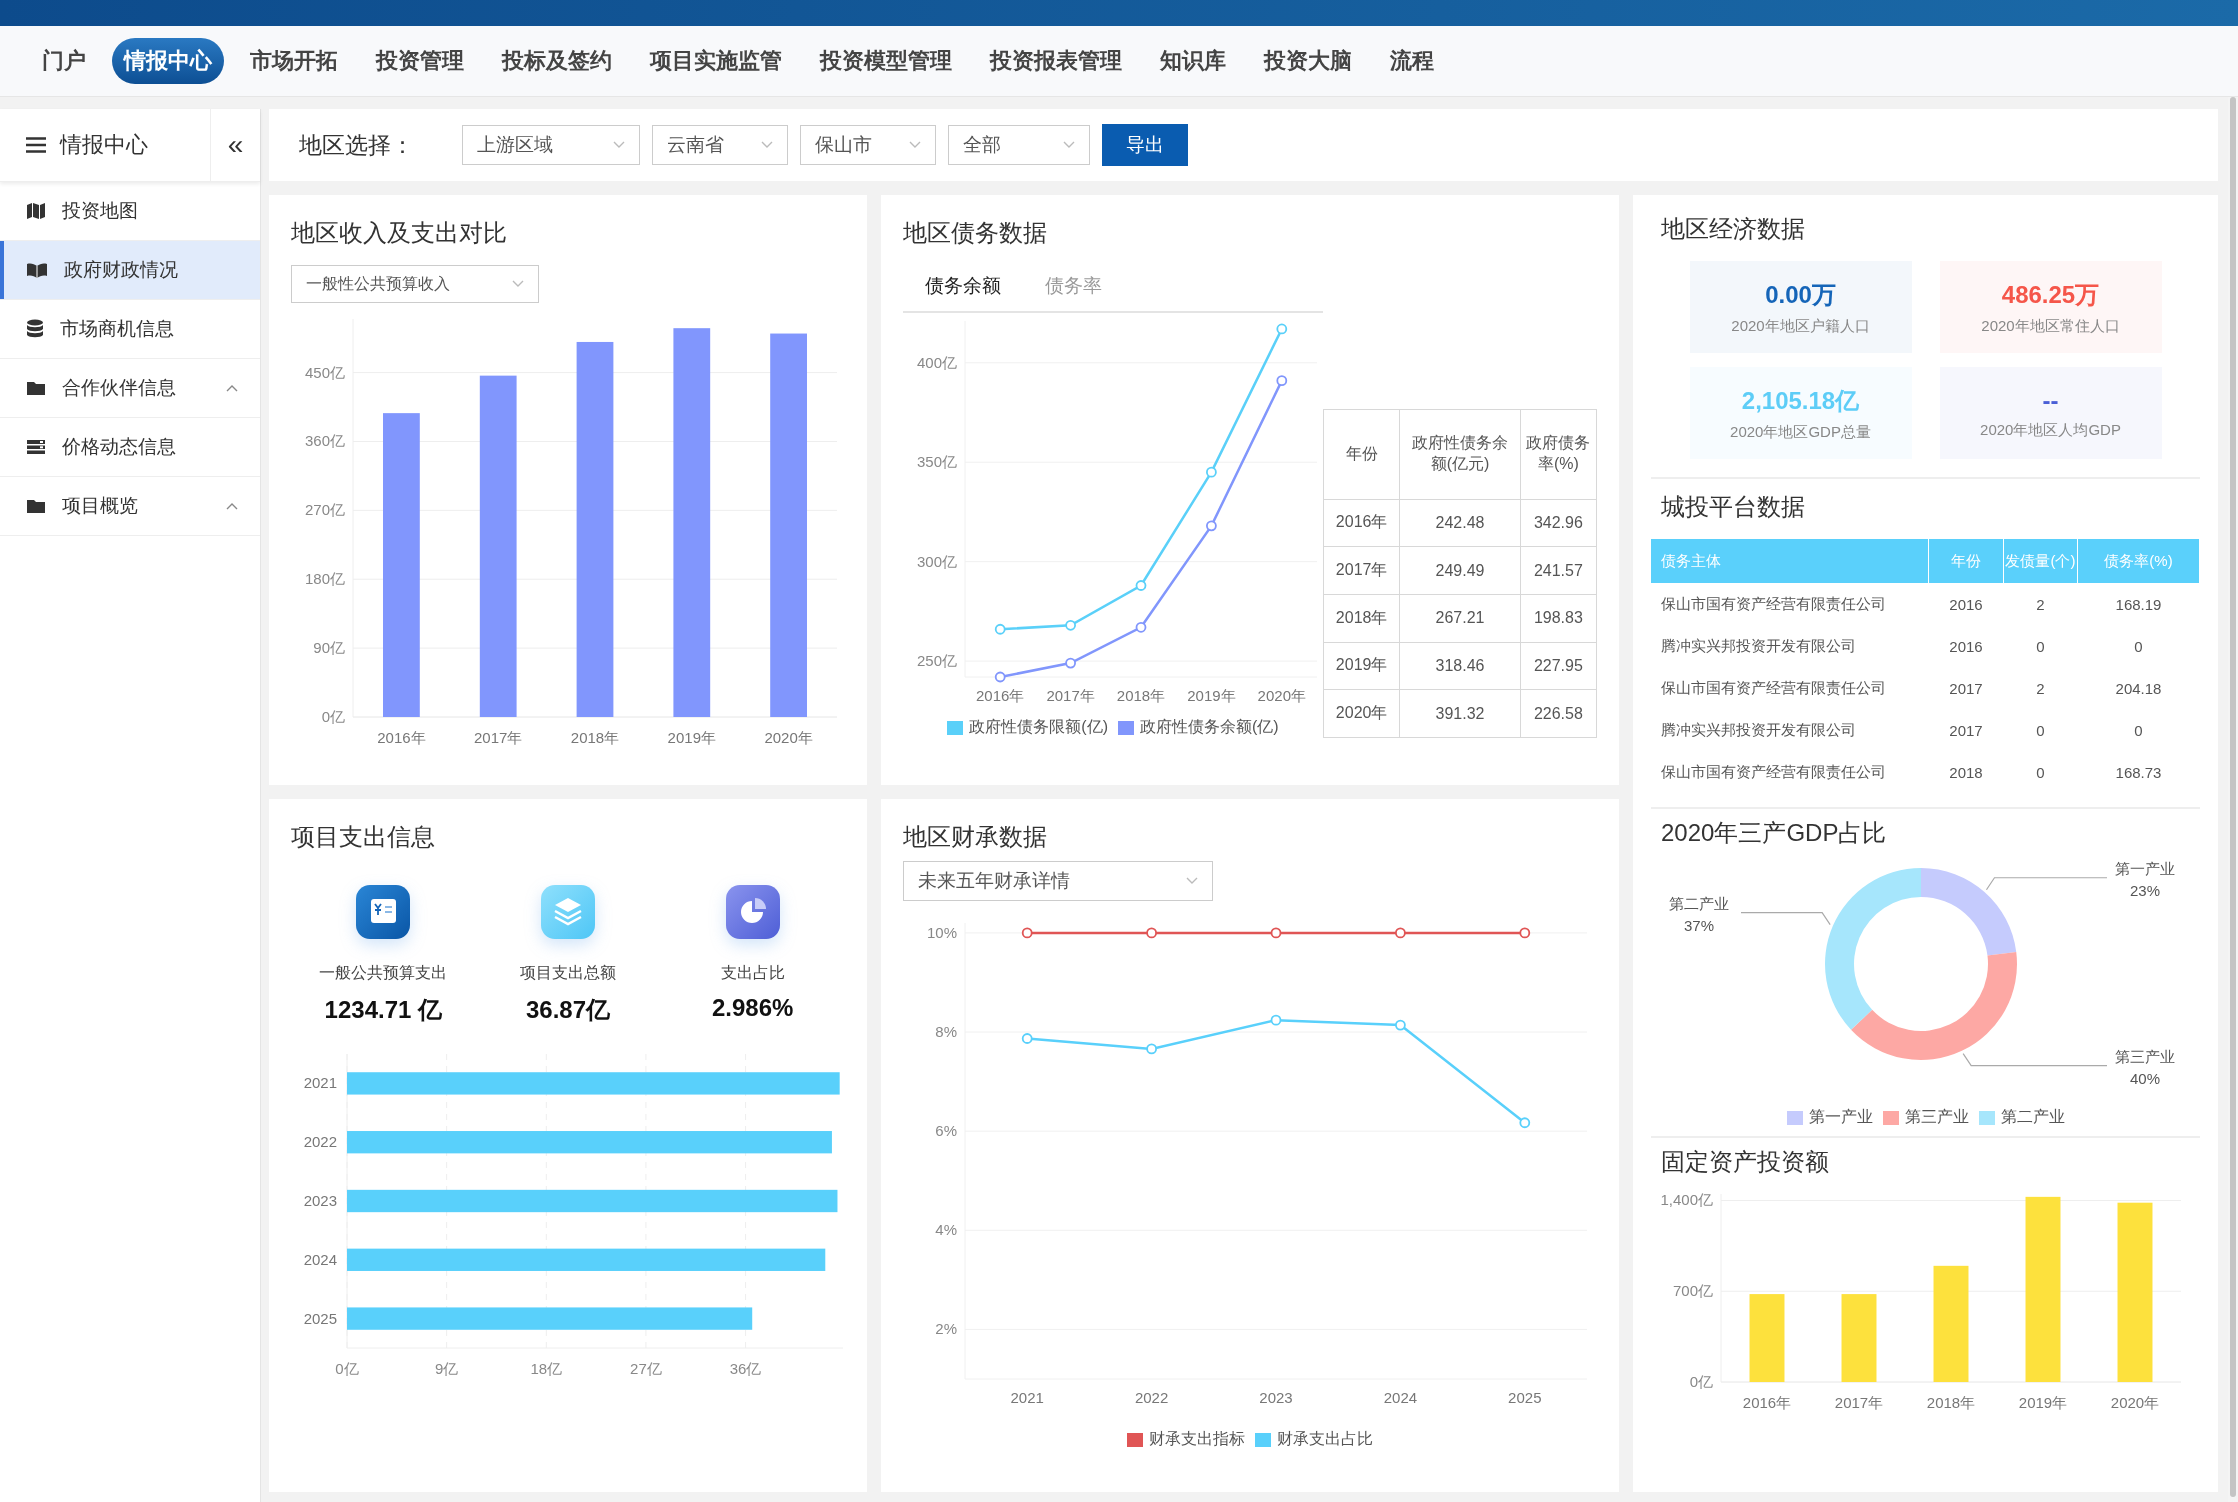 The image size is (2238, 1502). What do you see at coordinates (720, 145) in the screenshot?
I see `select-field: 云南省` at bounding box center [720, 145].